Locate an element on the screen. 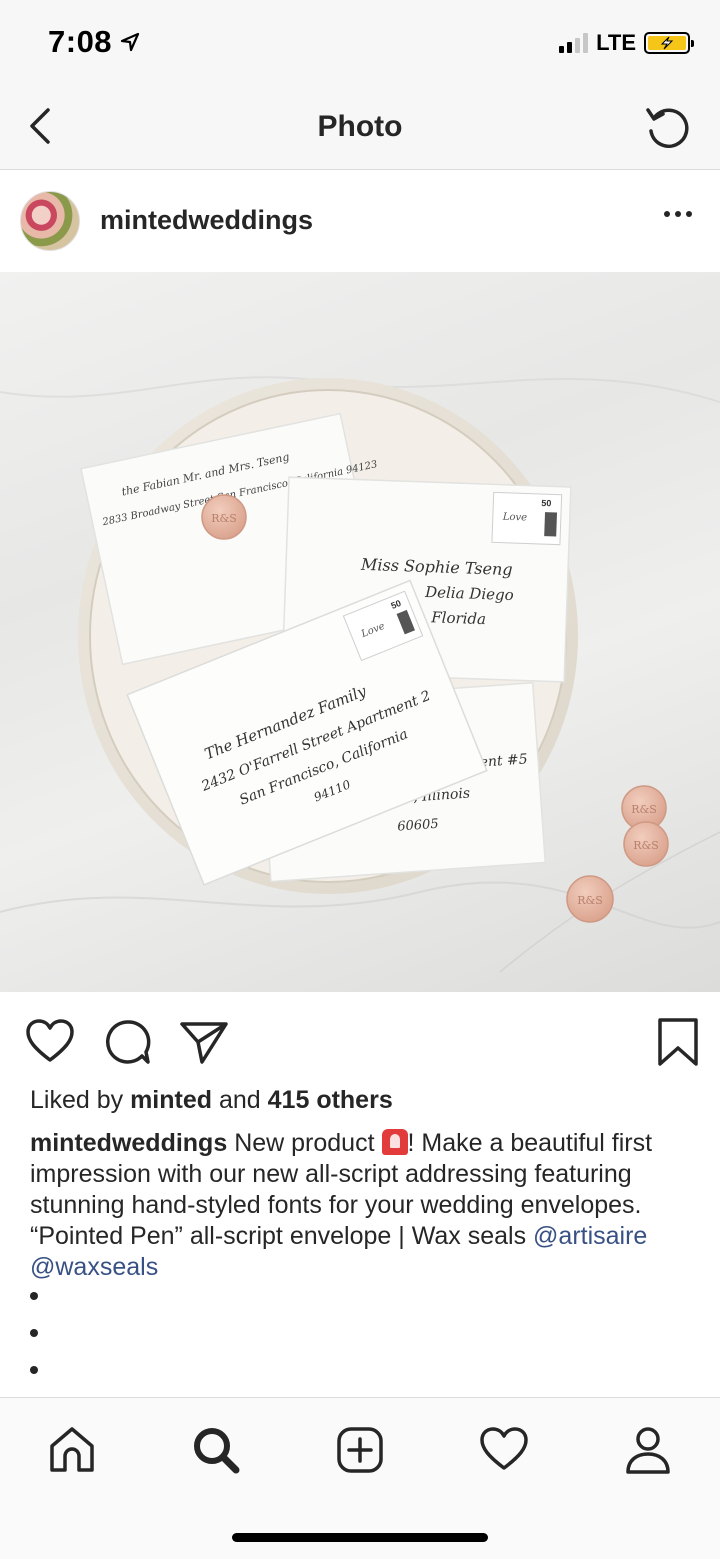 The width and height of the screenshot is (720, 1559). share-button is located at coordinates (204, 1042).